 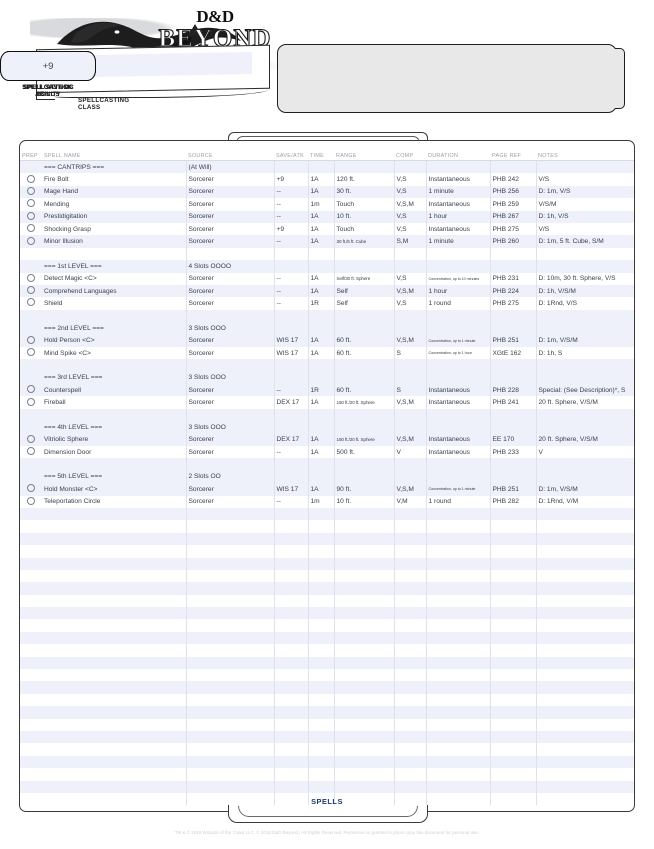 What do you see at coordinates (458, 167) in the screenshot?
I see `duration-cell` at bounding box center [458, 167].